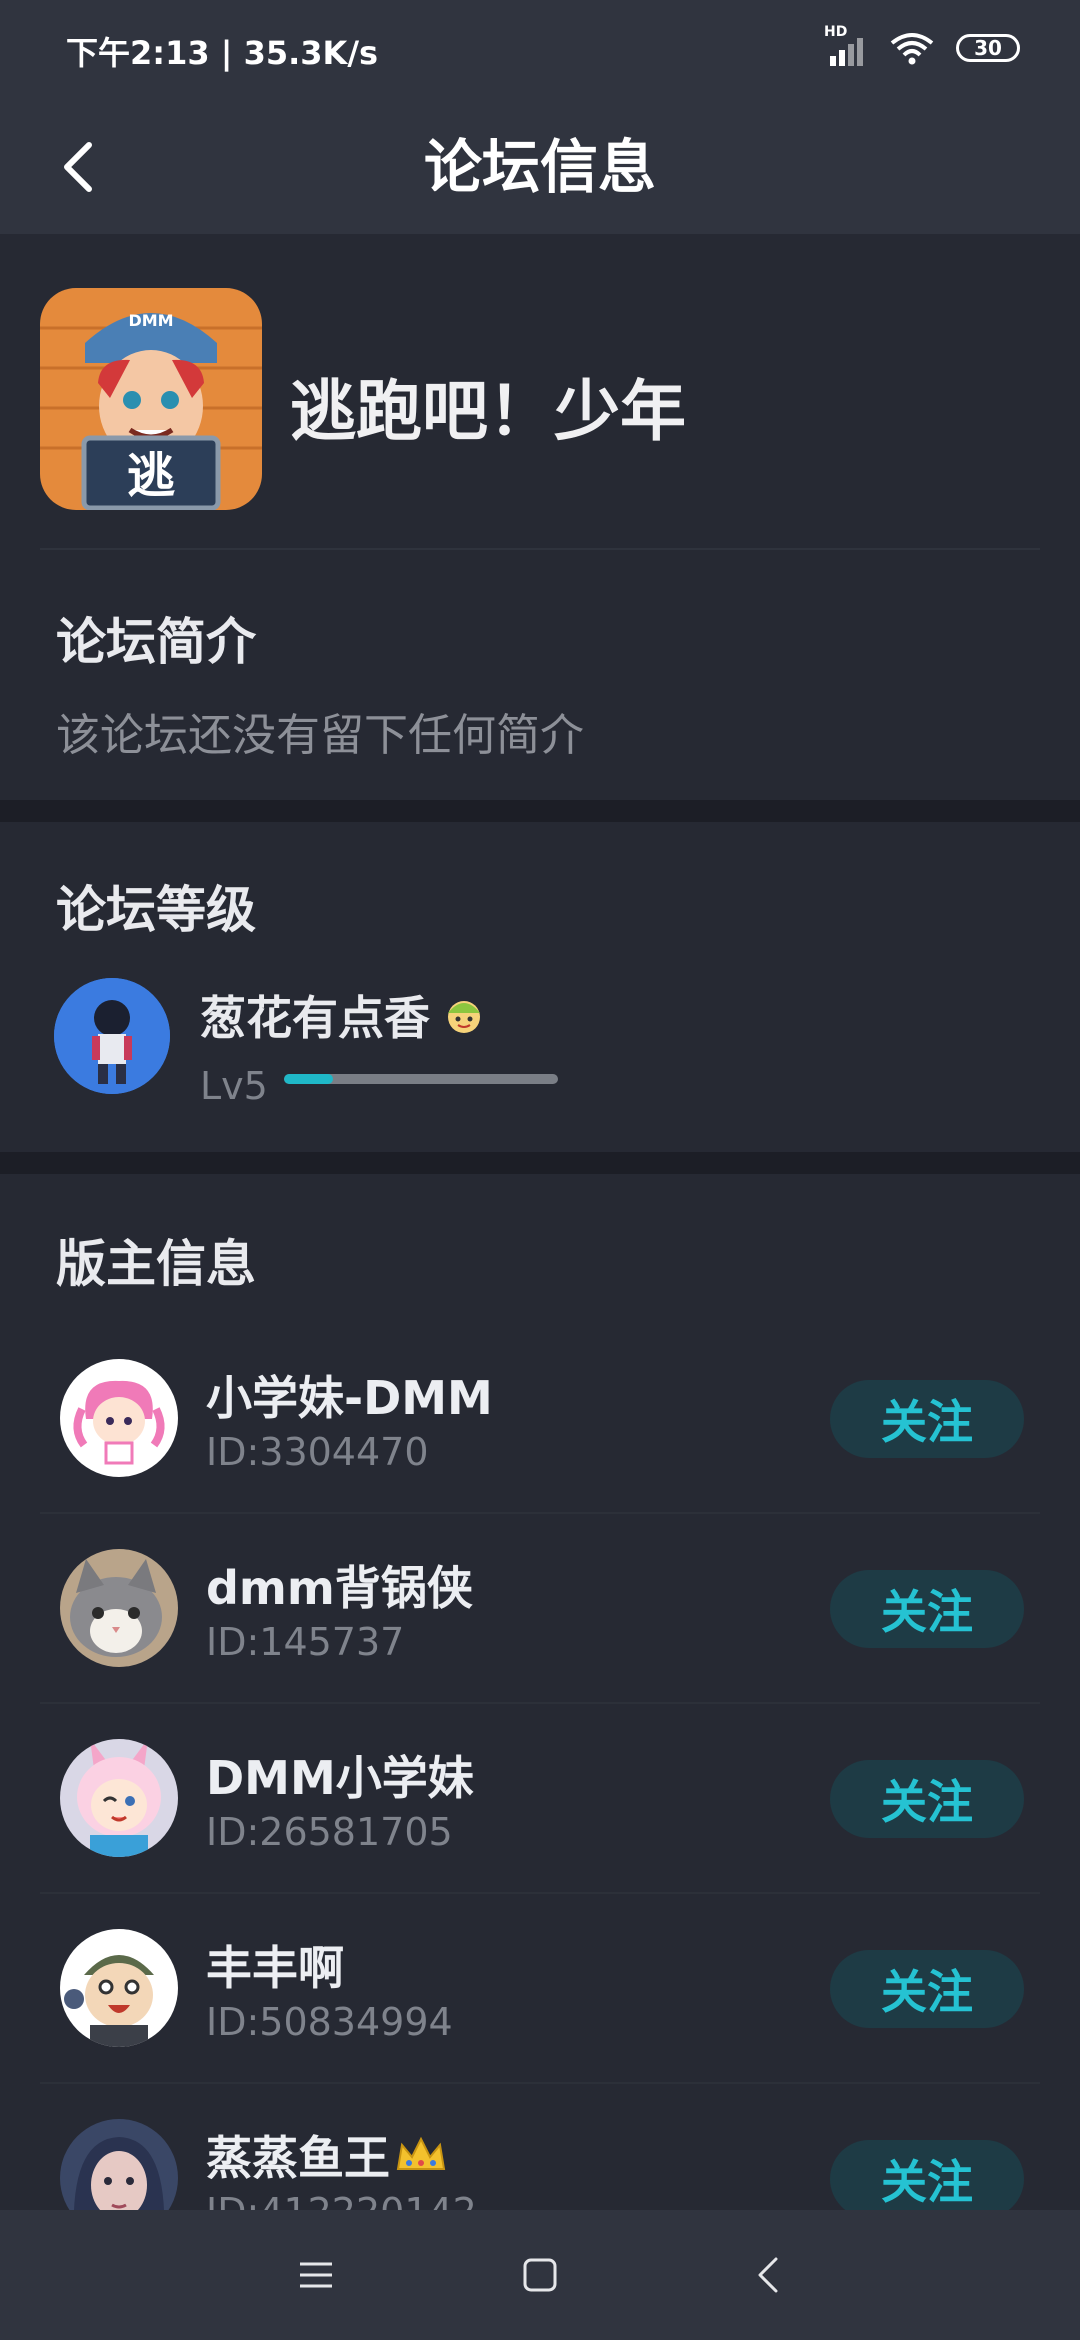 Image resolution: width=1080 pixels, height=2340 pixels. What do you see at coordinates (151, 476) in the screenshot?
I see `forum-icon-text: 逃` at bounding box center [151, 476].